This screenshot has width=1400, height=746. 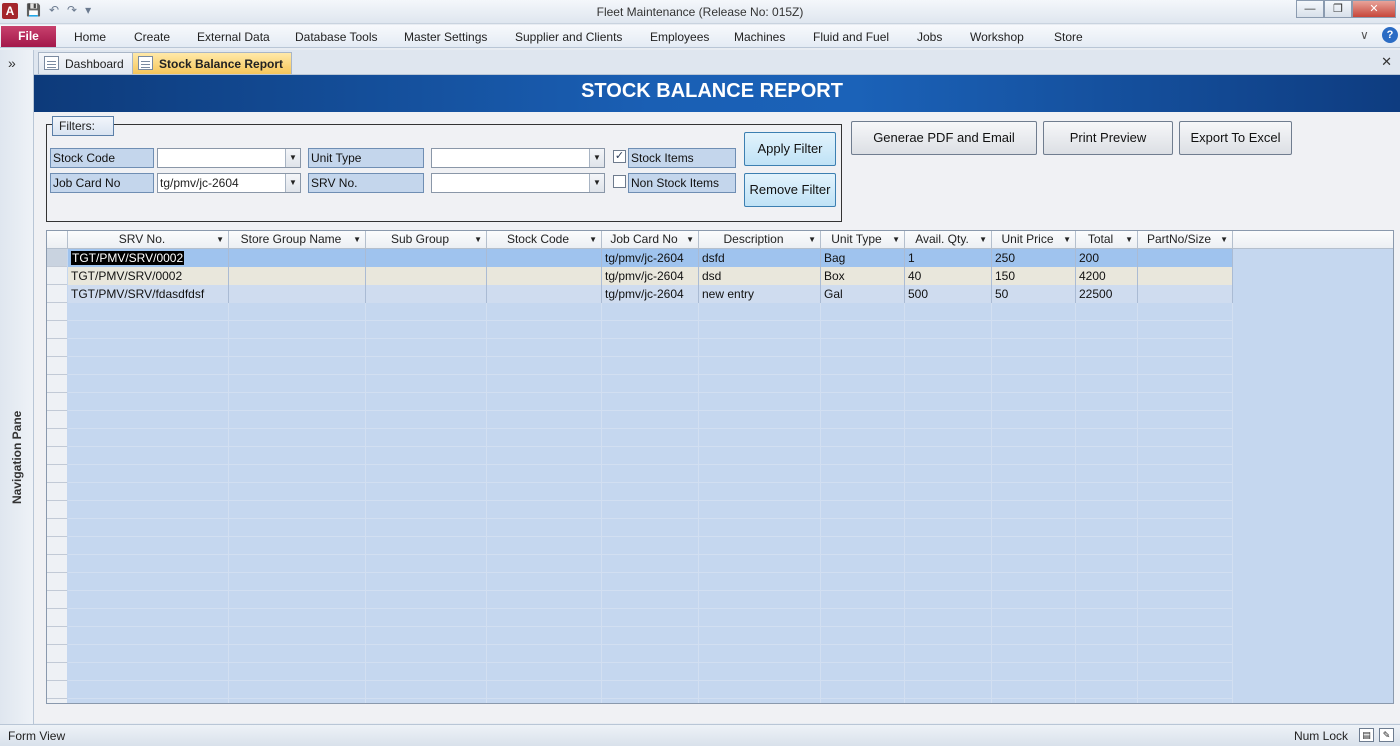 What do you see at coordinates (948, 240) in the screenshot?
I see `column-header-avail-qty: Avail. Qty. ▼` at bounding box center [948, 240].